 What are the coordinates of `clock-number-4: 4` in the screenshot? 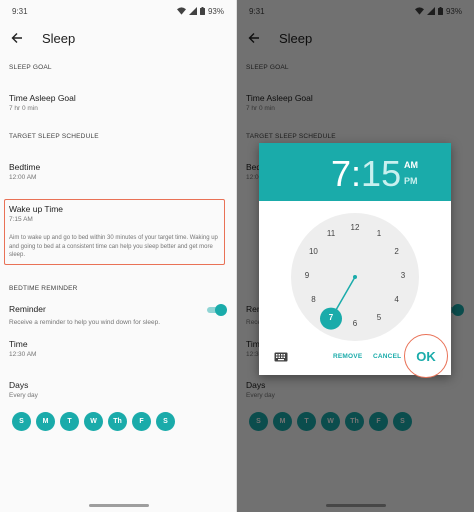 It's located at (397, 301).